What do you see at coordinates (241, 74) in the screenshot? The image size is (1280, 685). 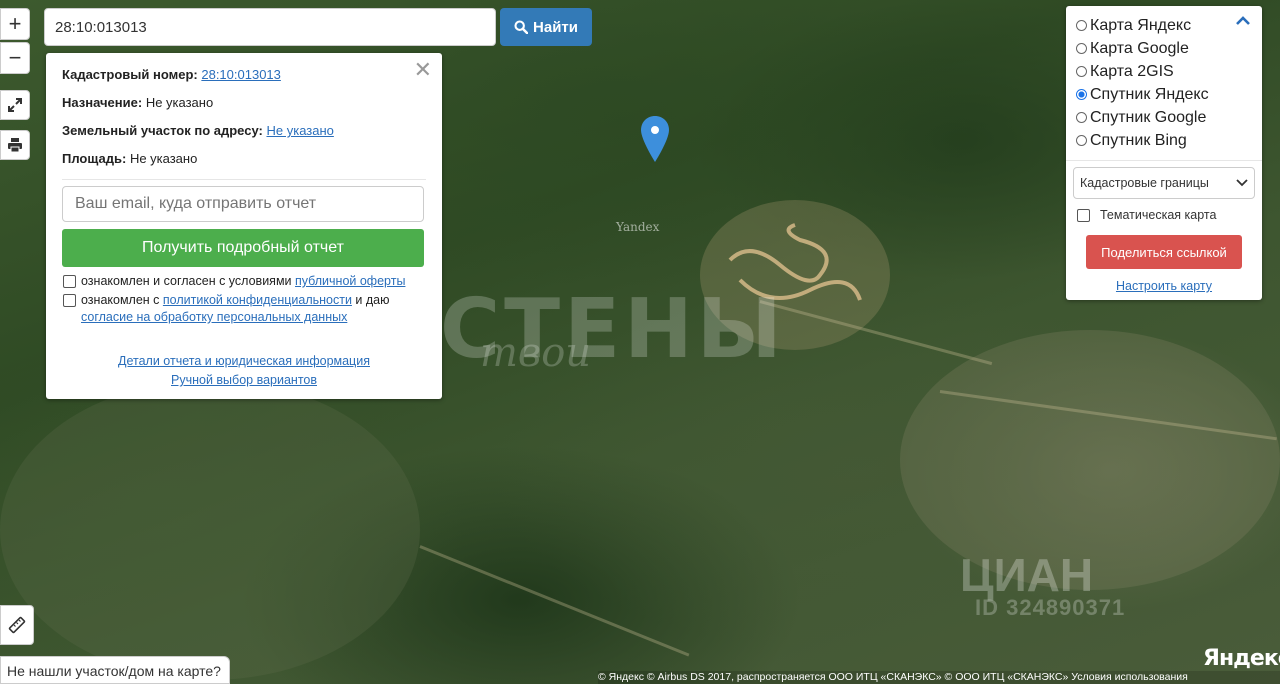 I see `cadastral-number-link: 28:10:013013` at bounding box center [241, 74].